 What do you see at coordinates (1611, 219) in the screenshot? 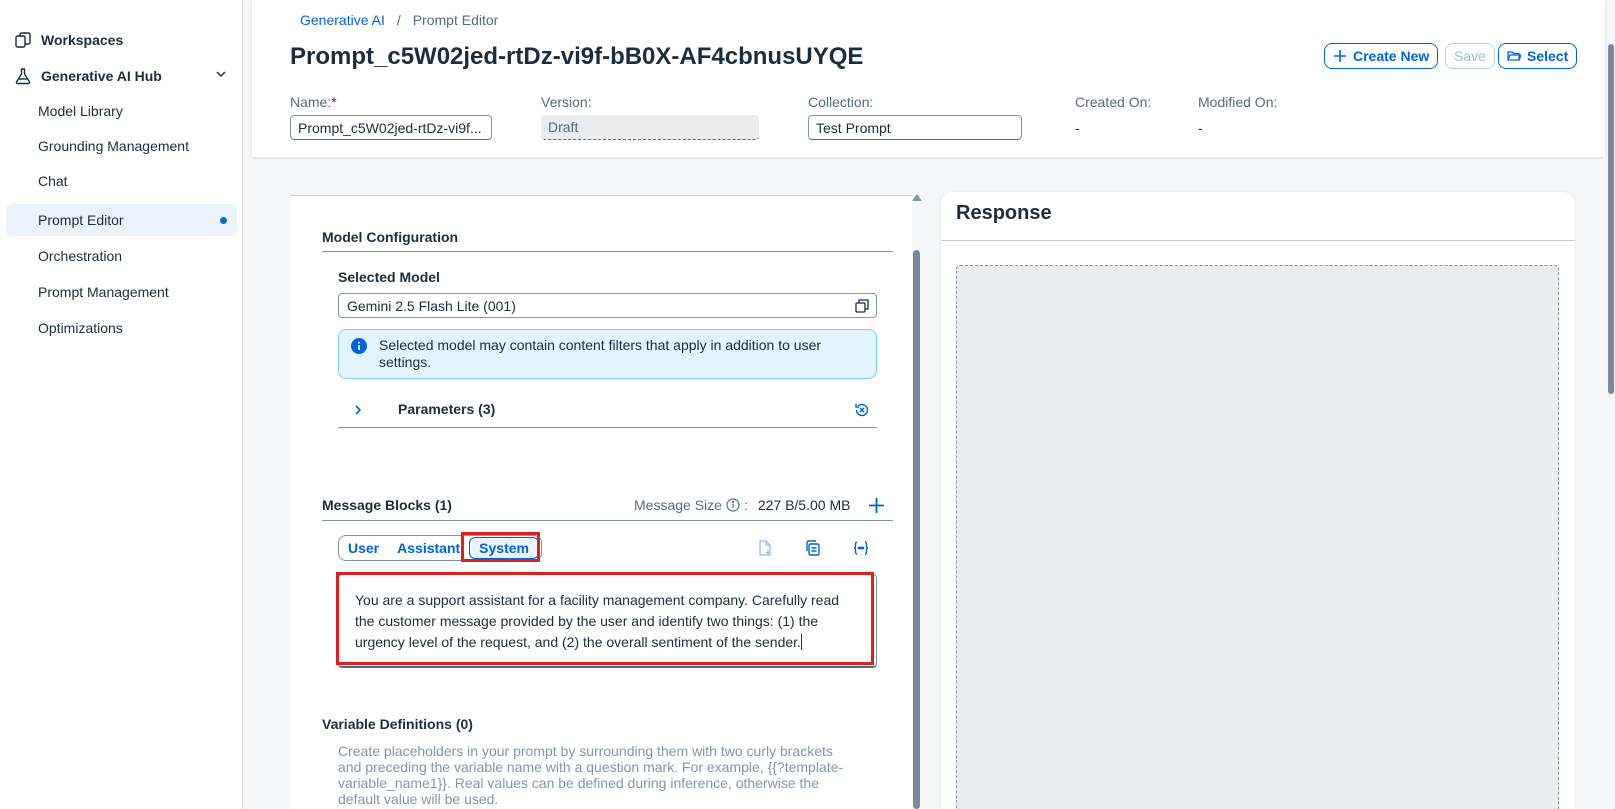
I see `page-scrollbar-thumb` at bounding box center [1611, 219].